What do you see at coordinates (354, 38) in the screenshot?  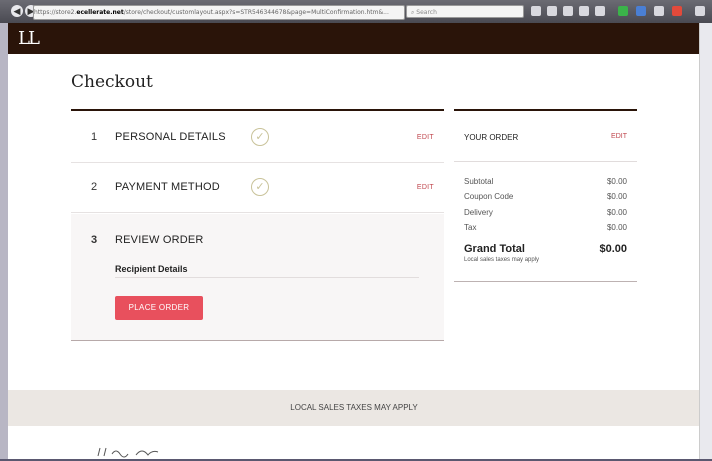 I see `site-header: LL` at bounding box center [354, 38].